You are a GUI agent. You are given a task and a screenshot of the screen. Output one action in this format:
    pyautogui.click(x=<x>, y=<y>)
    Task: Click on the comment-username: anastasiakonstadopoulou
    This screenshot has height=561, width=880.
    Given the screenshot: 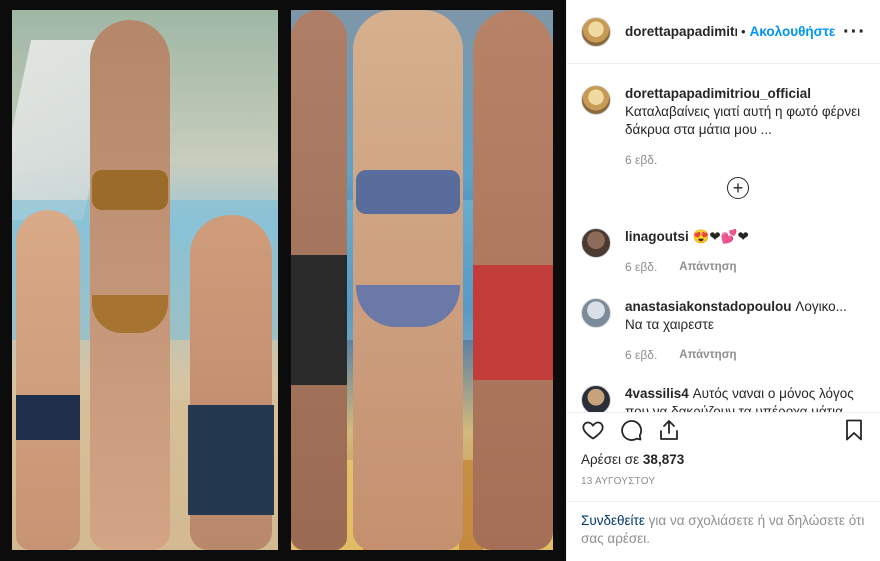 What is the action you would take?
    pyautogui.click(x=708, y=306)
    